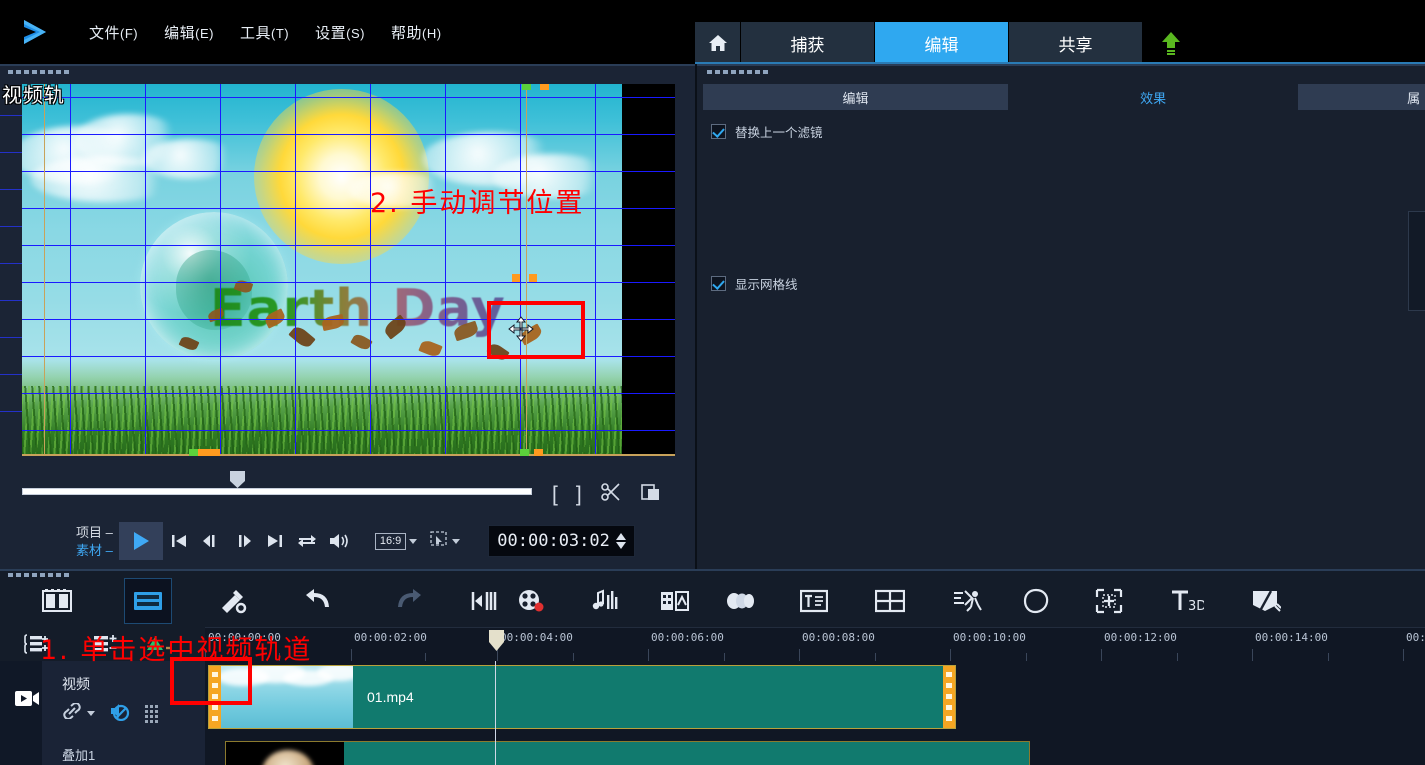  What do you see at coordinates (1416, 261) in the screenshot?
I see `filter-list-box` at bounding box center [1416, 261].